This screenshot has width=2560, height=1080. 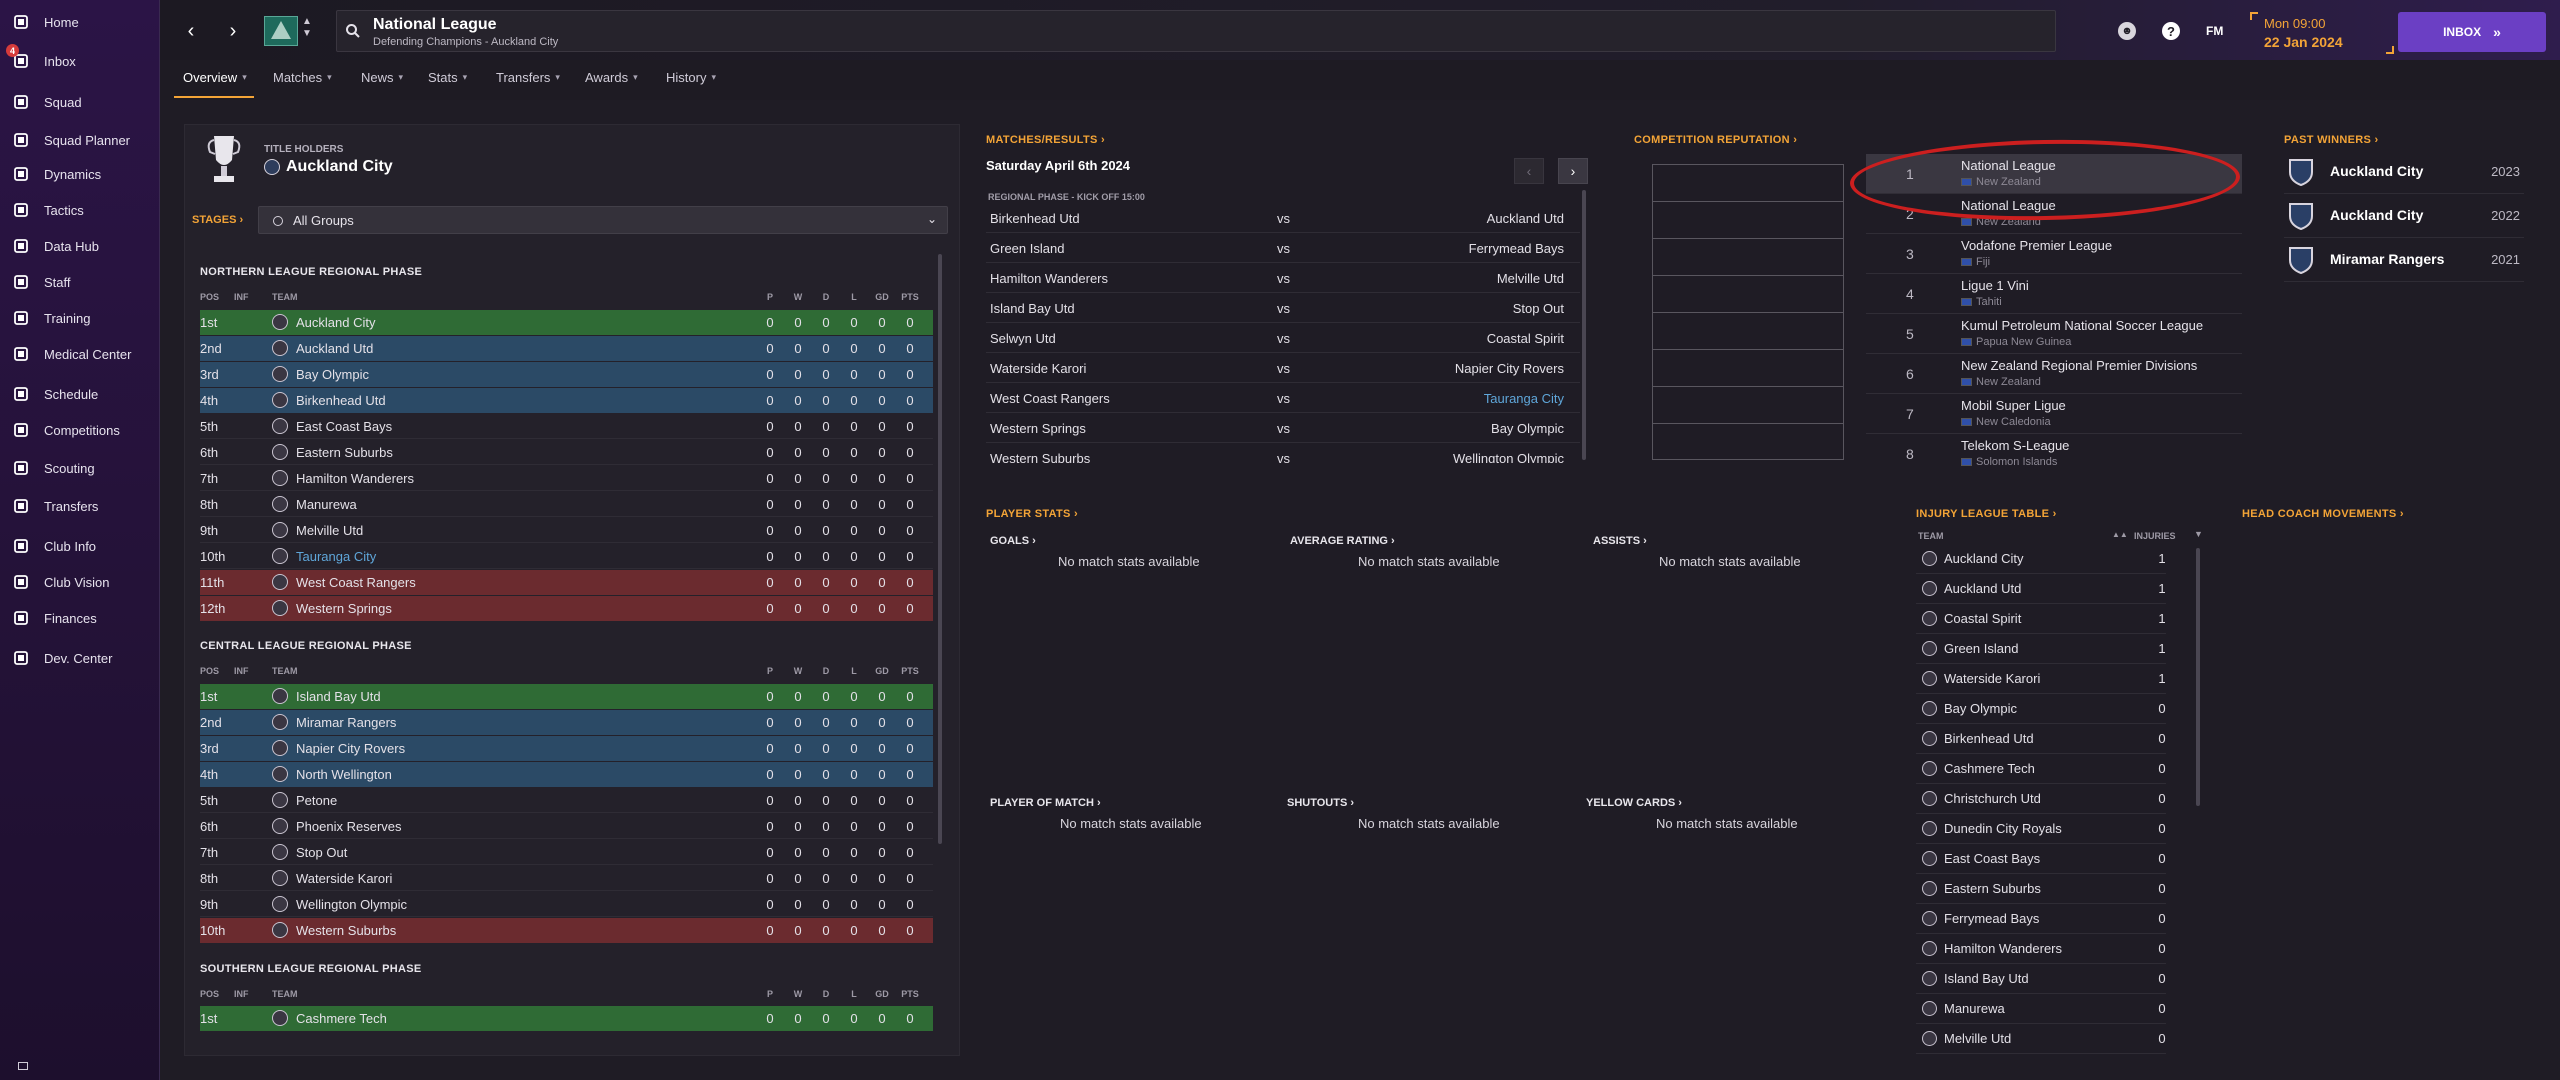 What do you see at coordinates (1342, 541) in the screenshot?
I see `stat-average-rating-title: AVERAGE RATING ›` at bounding box center [1342, 541].